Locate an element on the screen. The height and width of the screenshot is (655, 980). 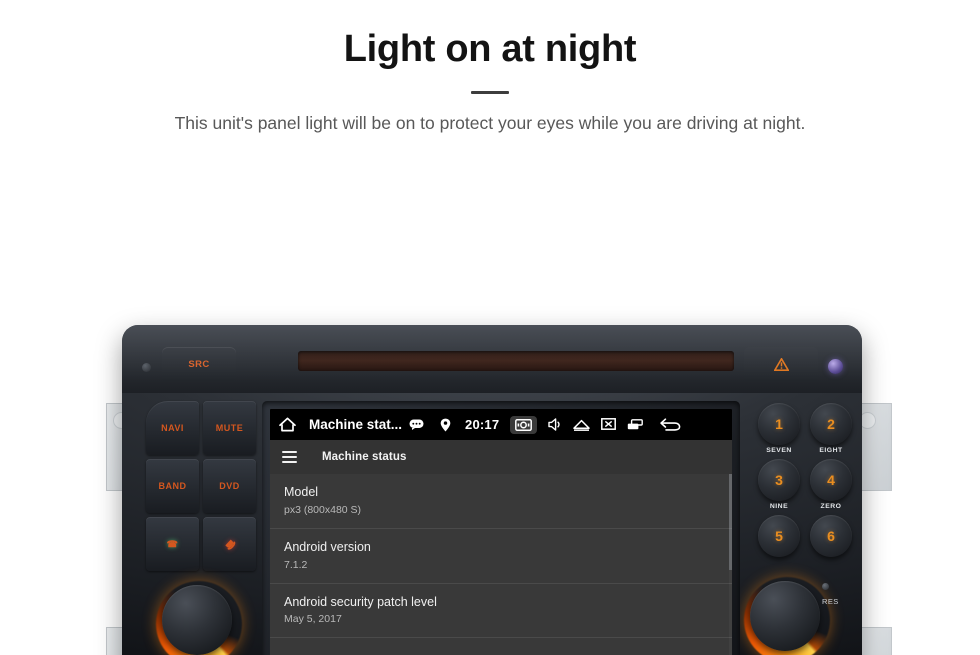
band-button-label: BAND is located at coordinates (172, 486).